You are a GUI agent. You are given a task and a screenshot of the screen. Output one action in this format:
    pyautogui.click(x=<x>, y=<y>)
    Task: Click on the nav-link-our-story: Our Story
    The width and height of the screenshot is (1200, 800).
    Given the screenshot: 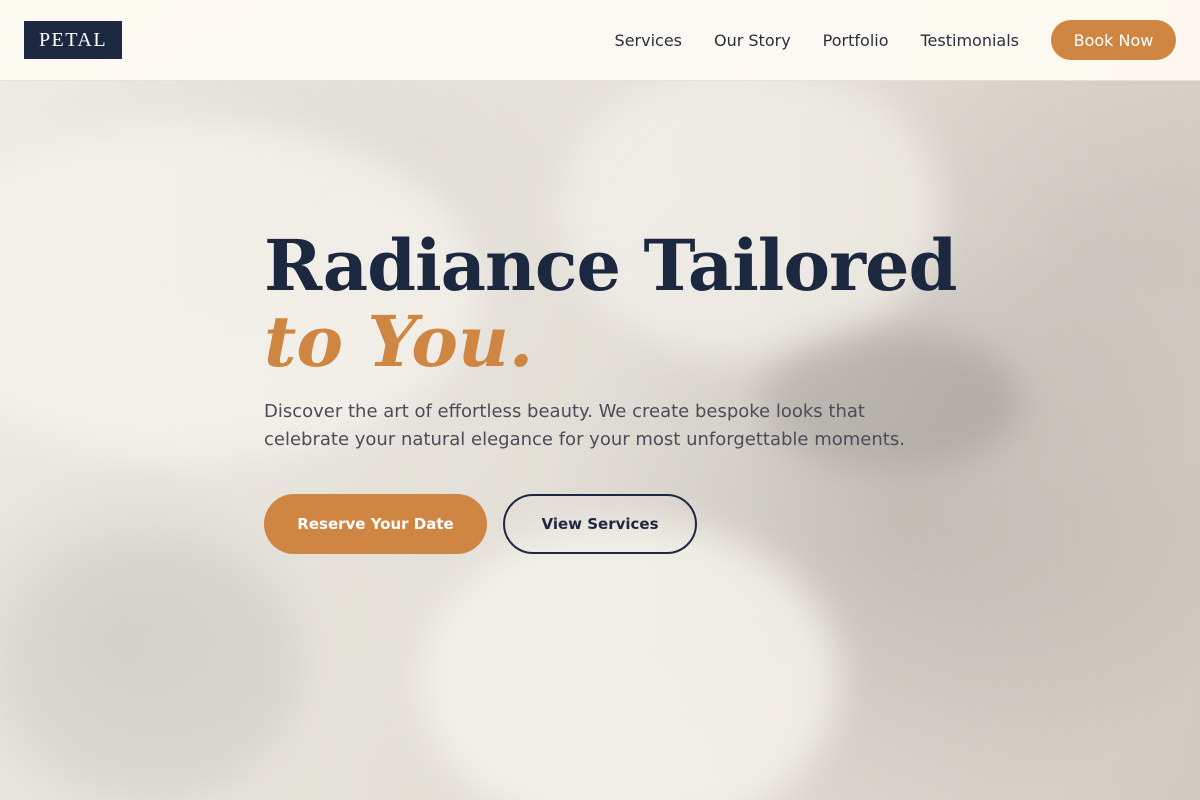 What is the action you would take?
    pyautogui.click(x=752, y=40)
    